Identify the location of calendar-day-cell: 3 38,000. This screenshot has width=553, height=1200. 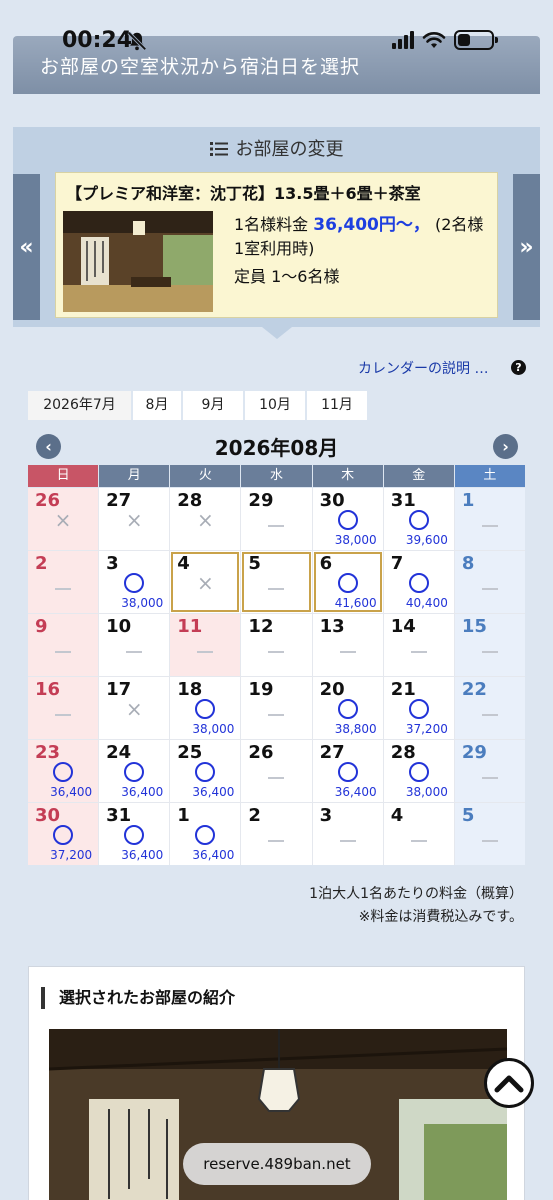
(134, 582).